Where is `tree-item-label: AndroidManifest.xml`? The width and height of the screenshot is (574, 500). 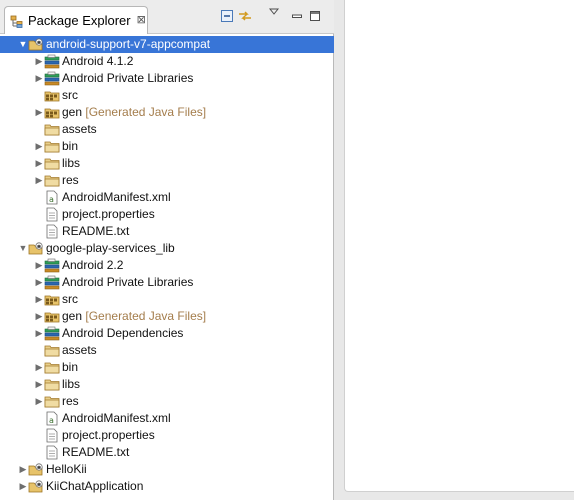 tree-item-label: AndroidManifest.xml is located at coordinates (116, 197).